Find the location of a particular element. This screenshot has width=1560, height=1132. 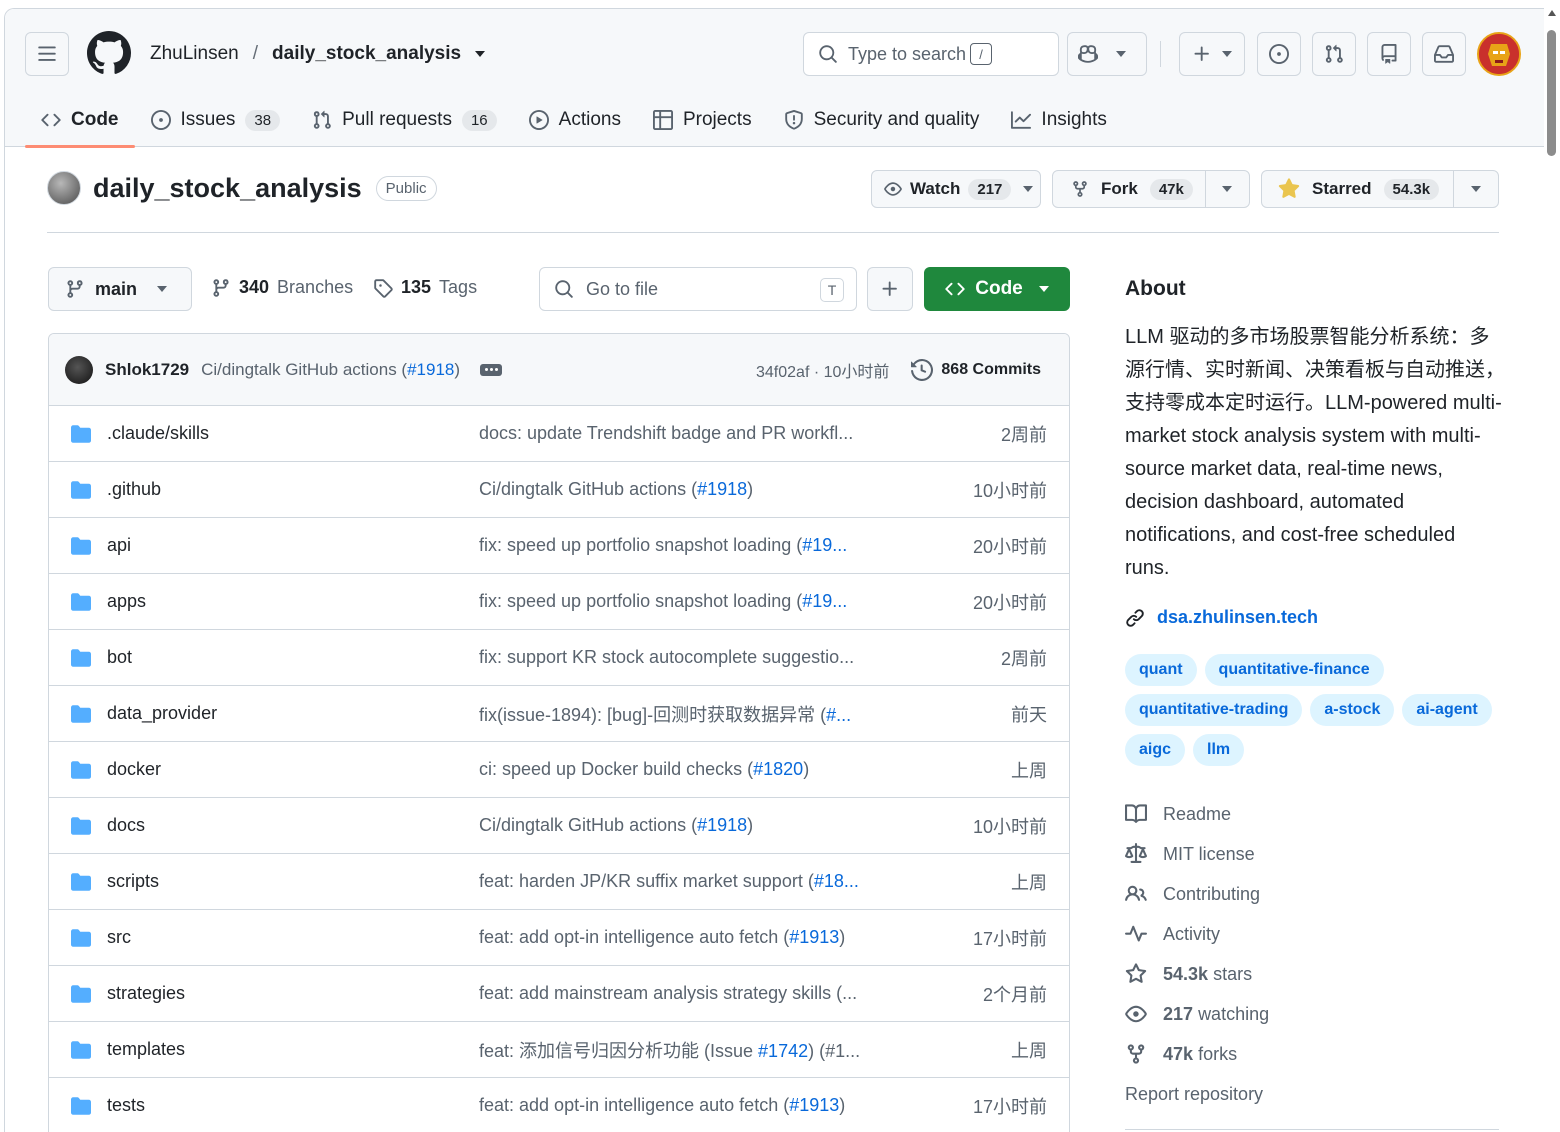

watch-dropdown is located at coordinates (1027, 189).